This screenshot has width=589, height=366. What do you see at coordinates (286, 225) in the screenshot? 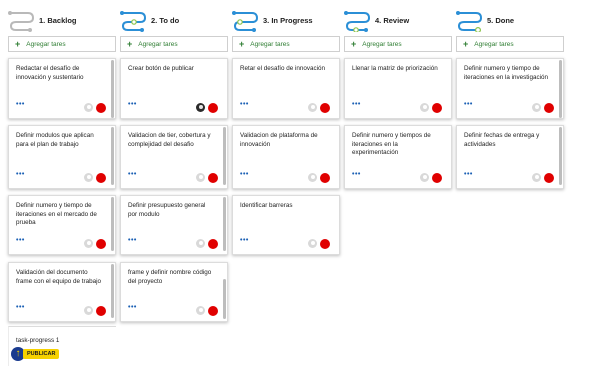
I see `task-card: Identificar barreras •••` at bounding box center [286, 225].